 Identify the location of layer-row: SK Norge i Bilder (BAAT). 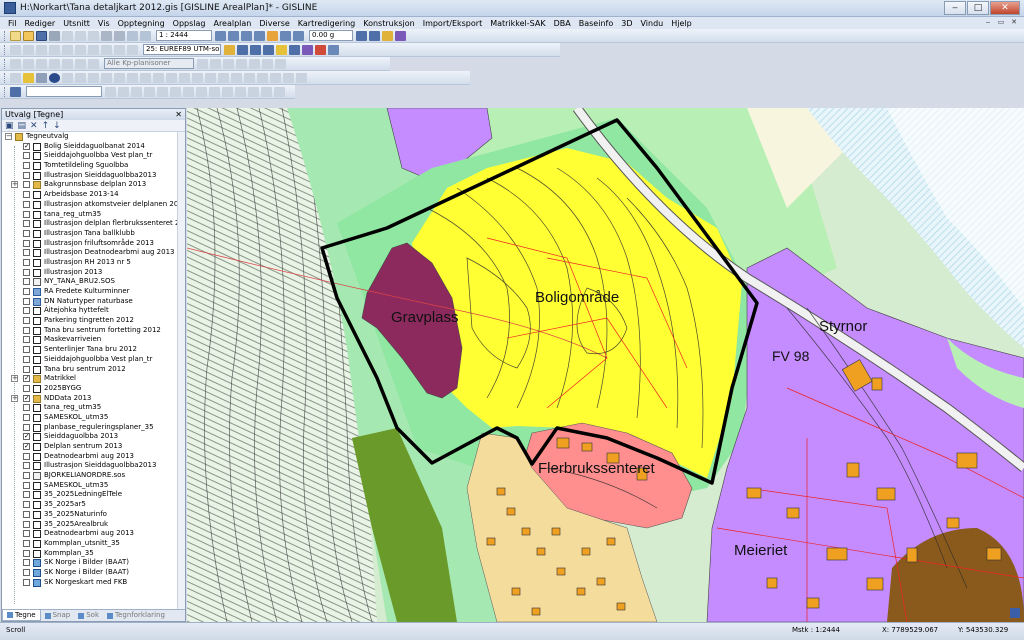
(93, 563).